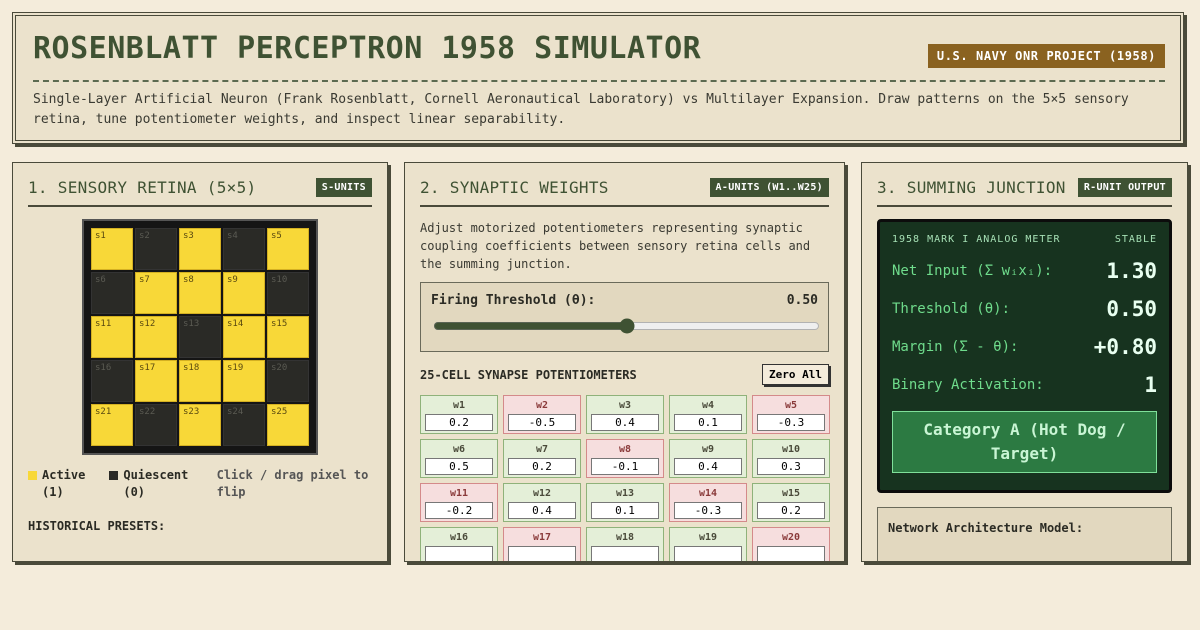  What do you see at coordinates (288, 293) in the screenshot?
I see `retina-pixel: s10` at bounding box center [288, 293].